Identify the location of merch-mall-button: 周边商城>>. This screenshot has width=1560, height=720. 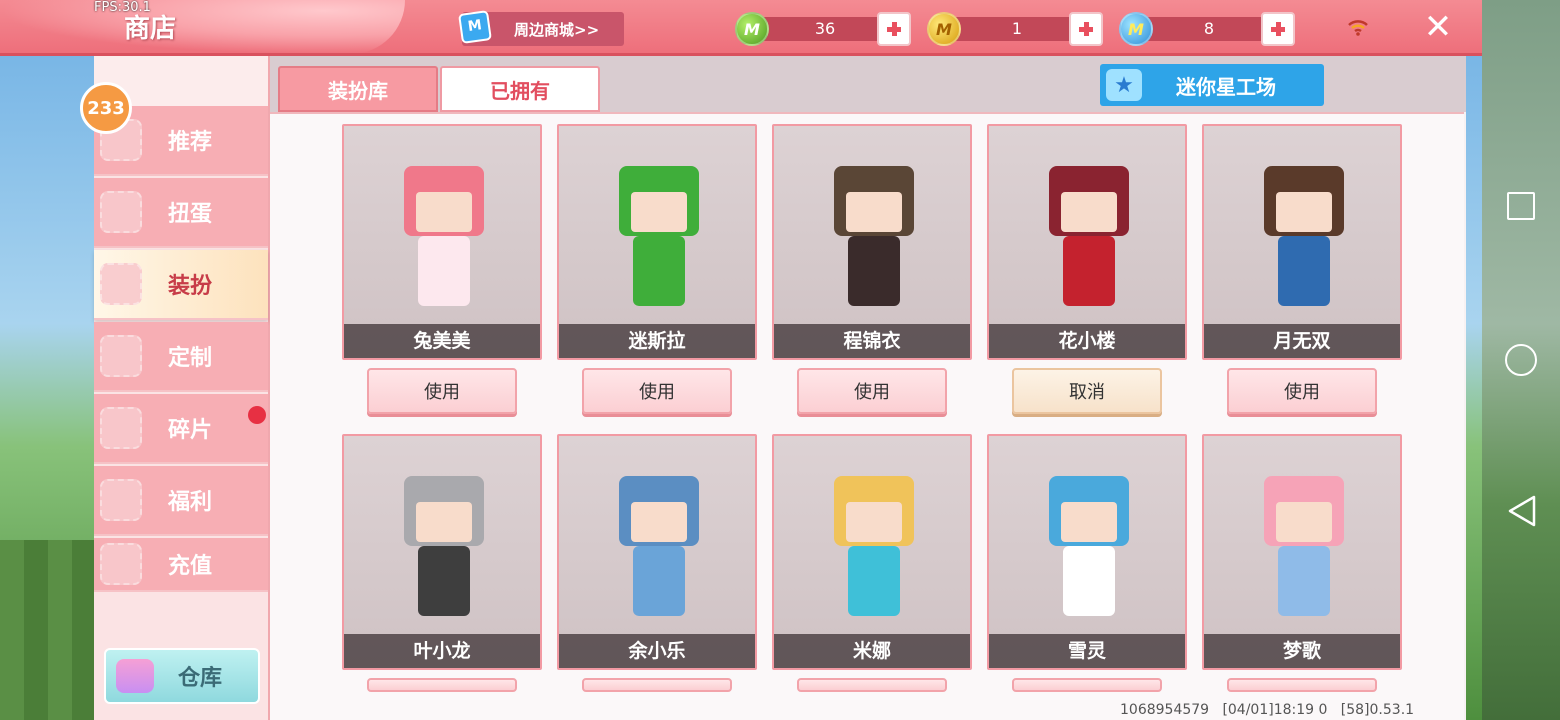
(541, 28).